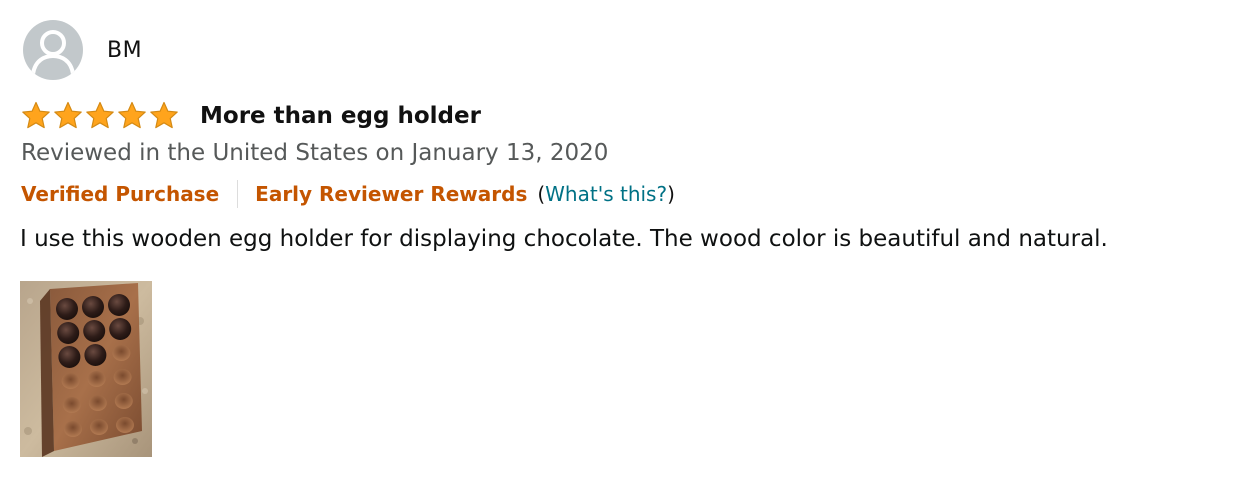  I want to click on early-reviewer-badge: Early Reviewer Rewards, so click(391, 194).